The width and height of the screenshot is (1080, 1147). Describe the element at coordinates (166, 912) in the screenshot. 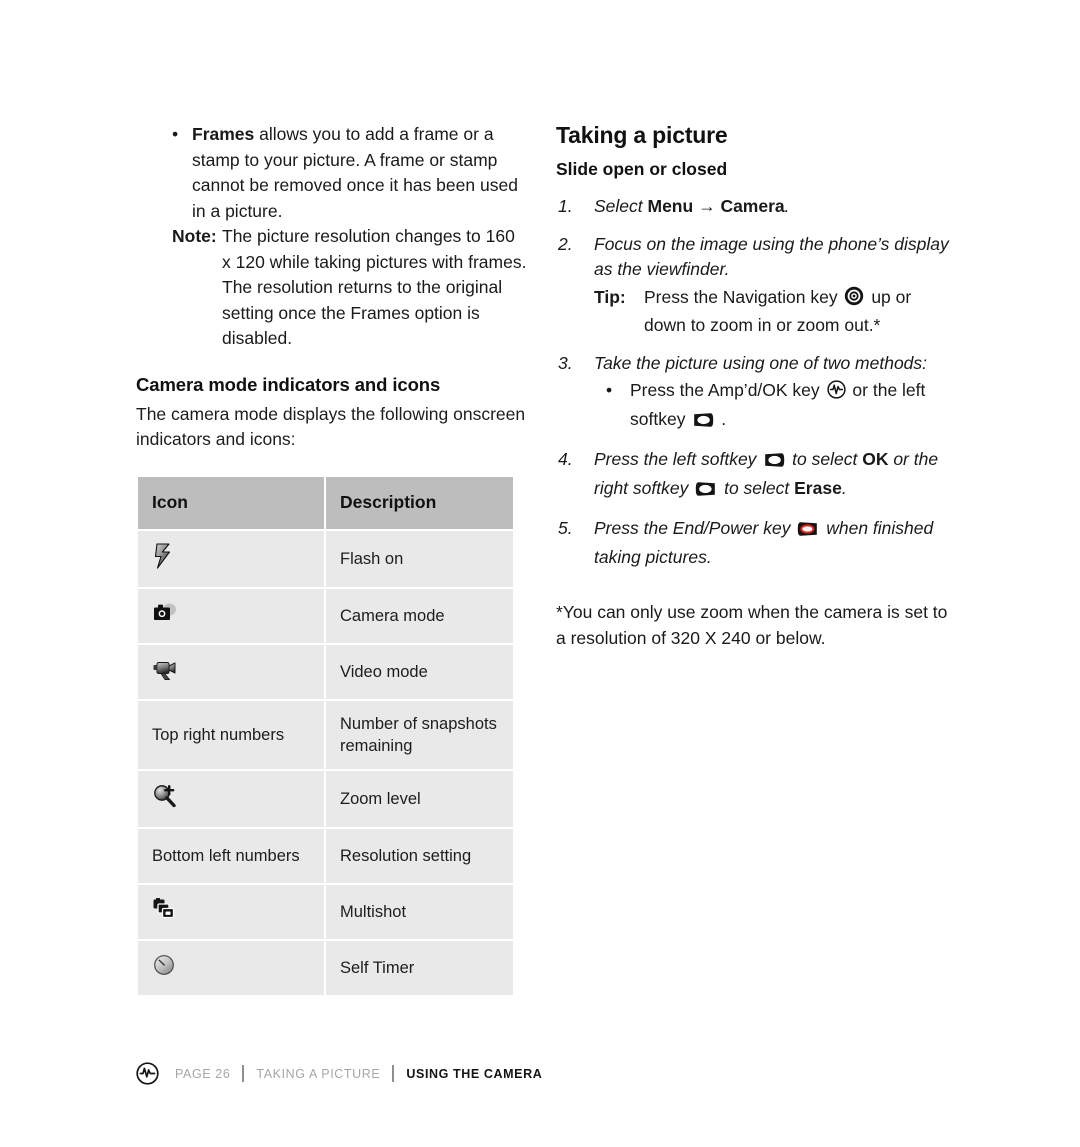

I see `multishot-icon` at that location.